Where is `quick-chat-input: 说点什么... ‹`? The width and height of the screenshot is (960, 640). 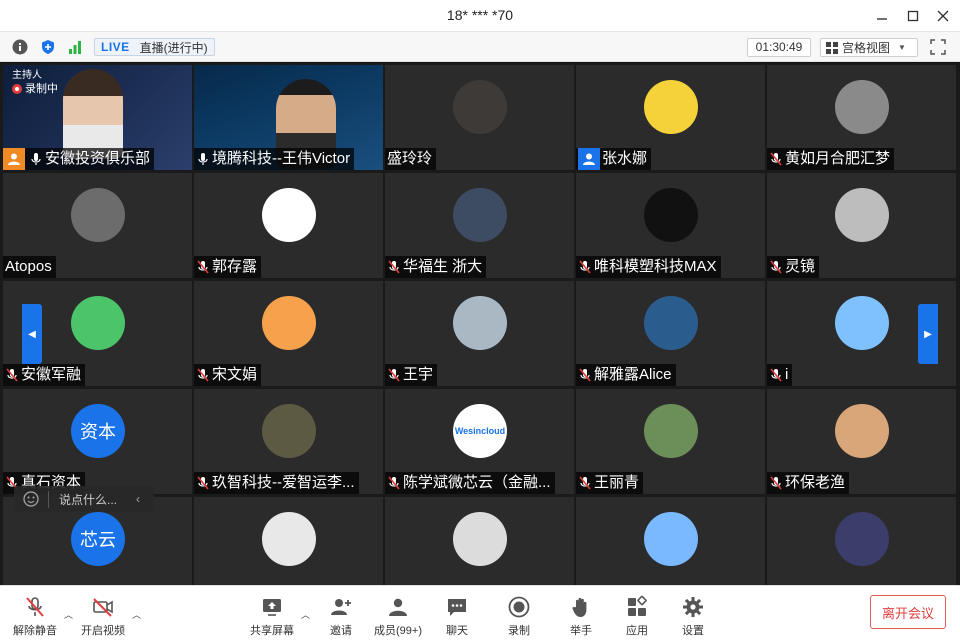 quick-chat-input: 说点什么... ‹ is located at coordinates (84, 499).